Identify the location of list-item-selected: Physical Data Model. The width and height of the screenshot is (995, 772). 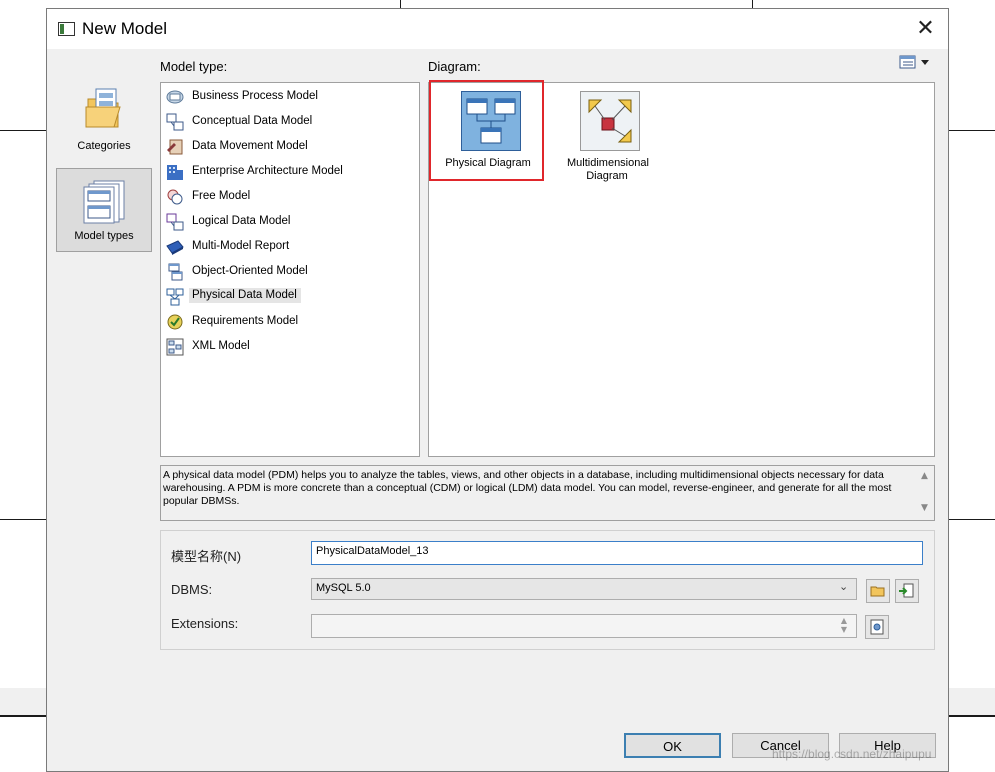
(284, 297).